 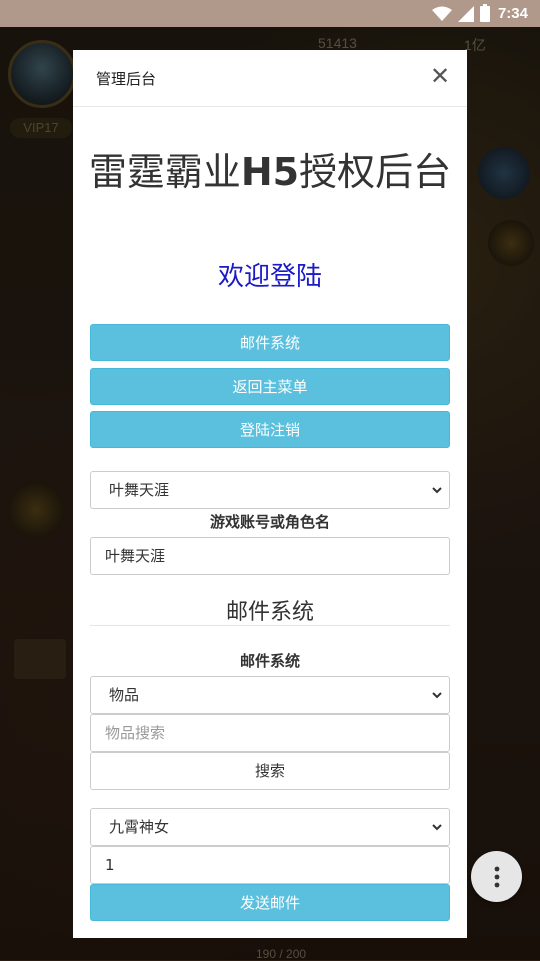 What do you see at coordinates (126, 79) in the screenshot?
I see `dialog-title: 管理后台` at bounding box center [126, 79].